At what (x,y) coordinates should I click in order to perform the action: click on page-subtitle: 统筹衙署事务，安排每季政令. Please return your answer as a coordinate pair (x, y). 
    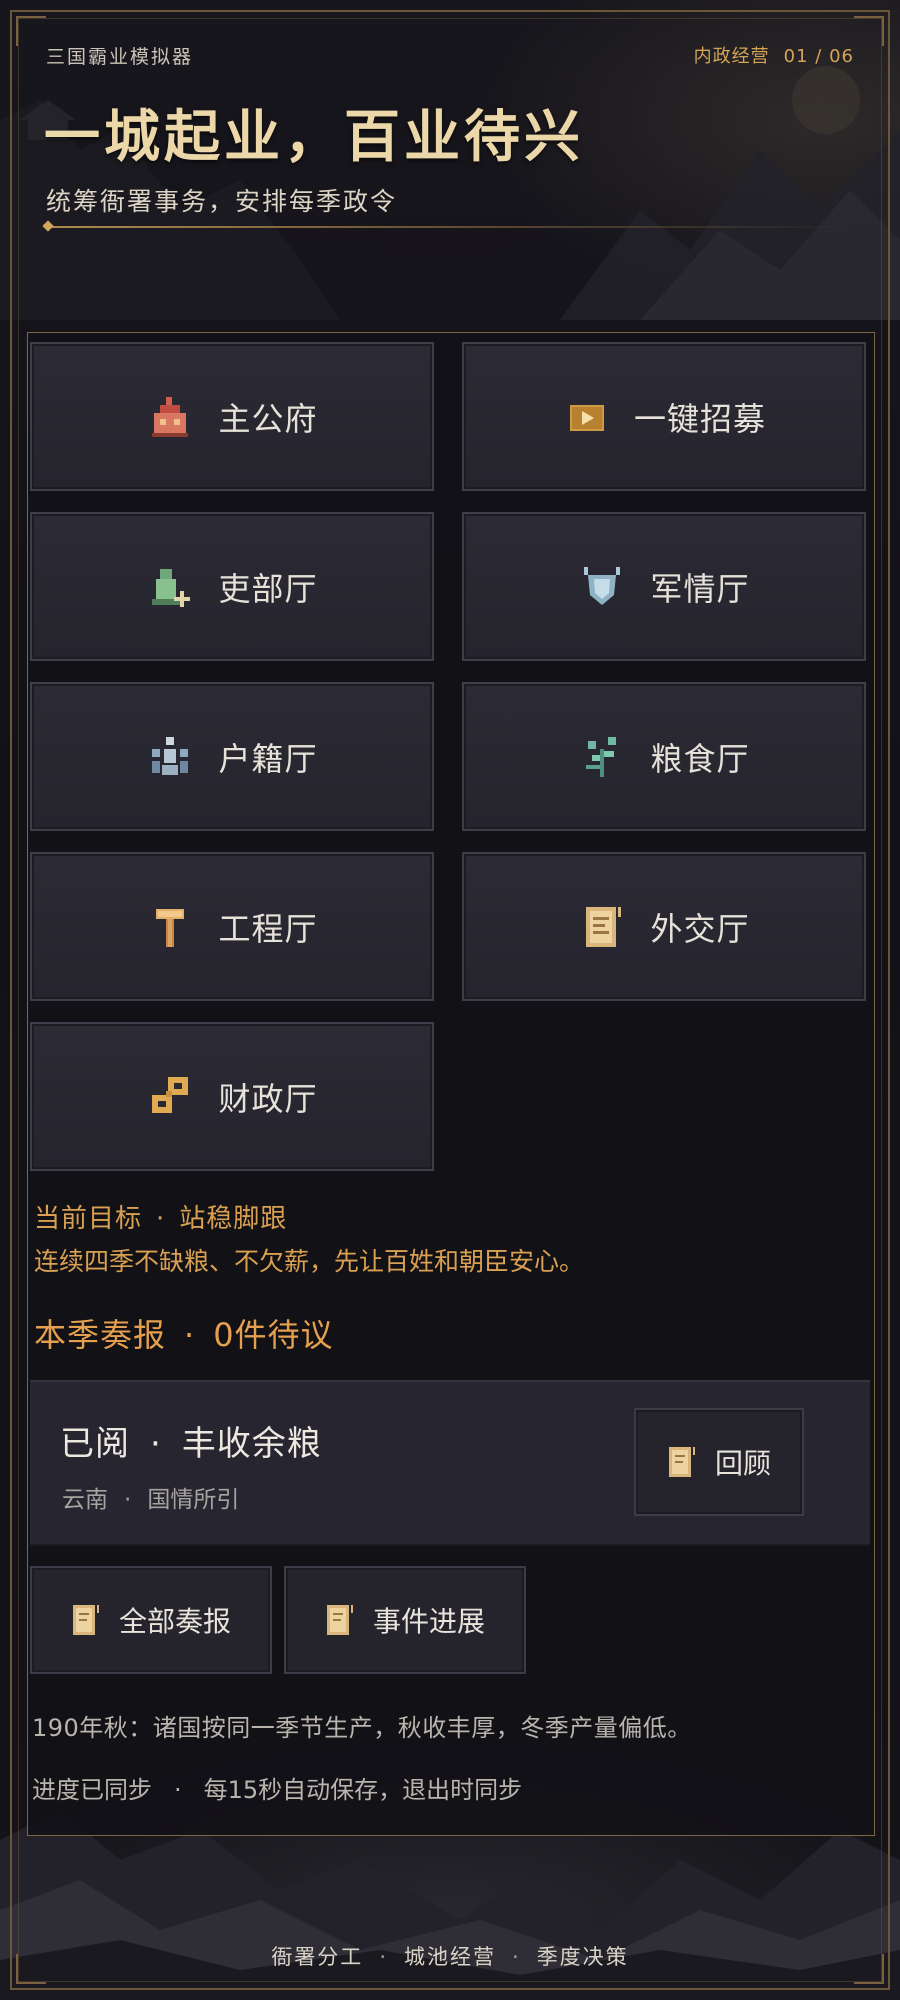
    Looking at the image, I should click on (222, 201).